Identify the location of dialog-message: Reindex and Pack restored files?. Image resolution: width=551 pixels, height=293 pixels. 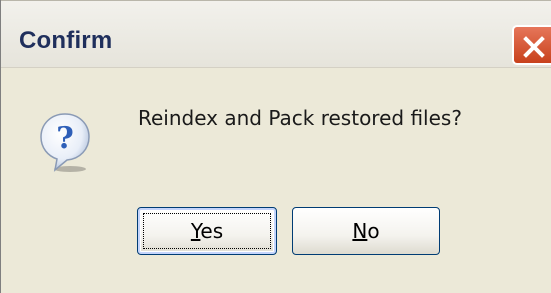
(300, 118).